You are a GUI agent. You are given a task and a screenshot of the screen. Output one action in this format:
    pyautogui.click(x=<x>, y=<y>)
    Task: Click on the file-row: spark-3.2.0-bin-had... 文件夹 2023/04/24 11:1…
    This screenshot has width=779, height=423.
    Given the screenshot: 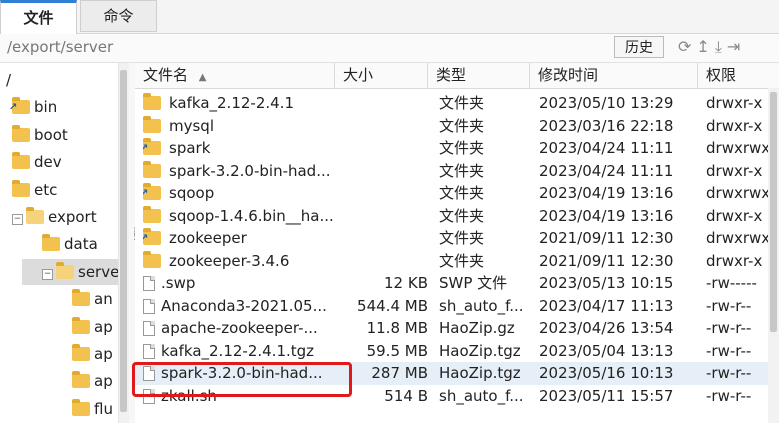 What is the action you would take?
    pyautogui.click(x=457, y=171)
    